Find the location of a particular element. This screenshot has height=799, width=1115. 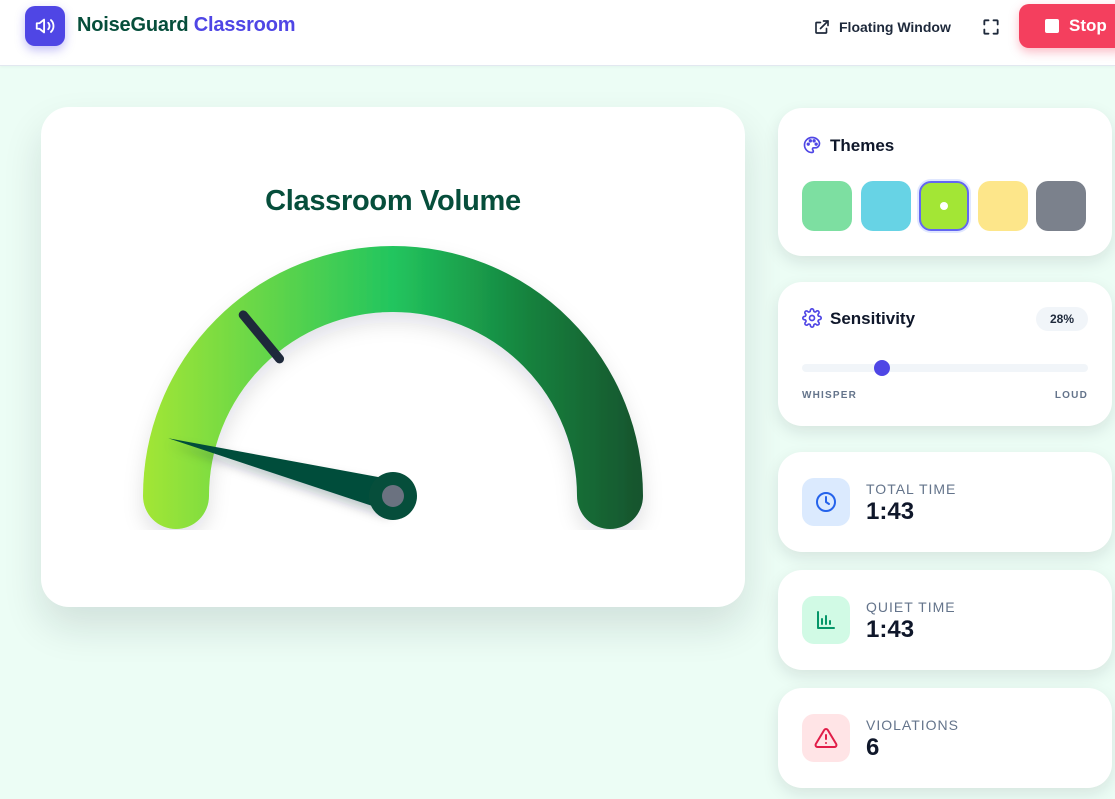

sensitivity-slider is located at coordinates (945, 368).